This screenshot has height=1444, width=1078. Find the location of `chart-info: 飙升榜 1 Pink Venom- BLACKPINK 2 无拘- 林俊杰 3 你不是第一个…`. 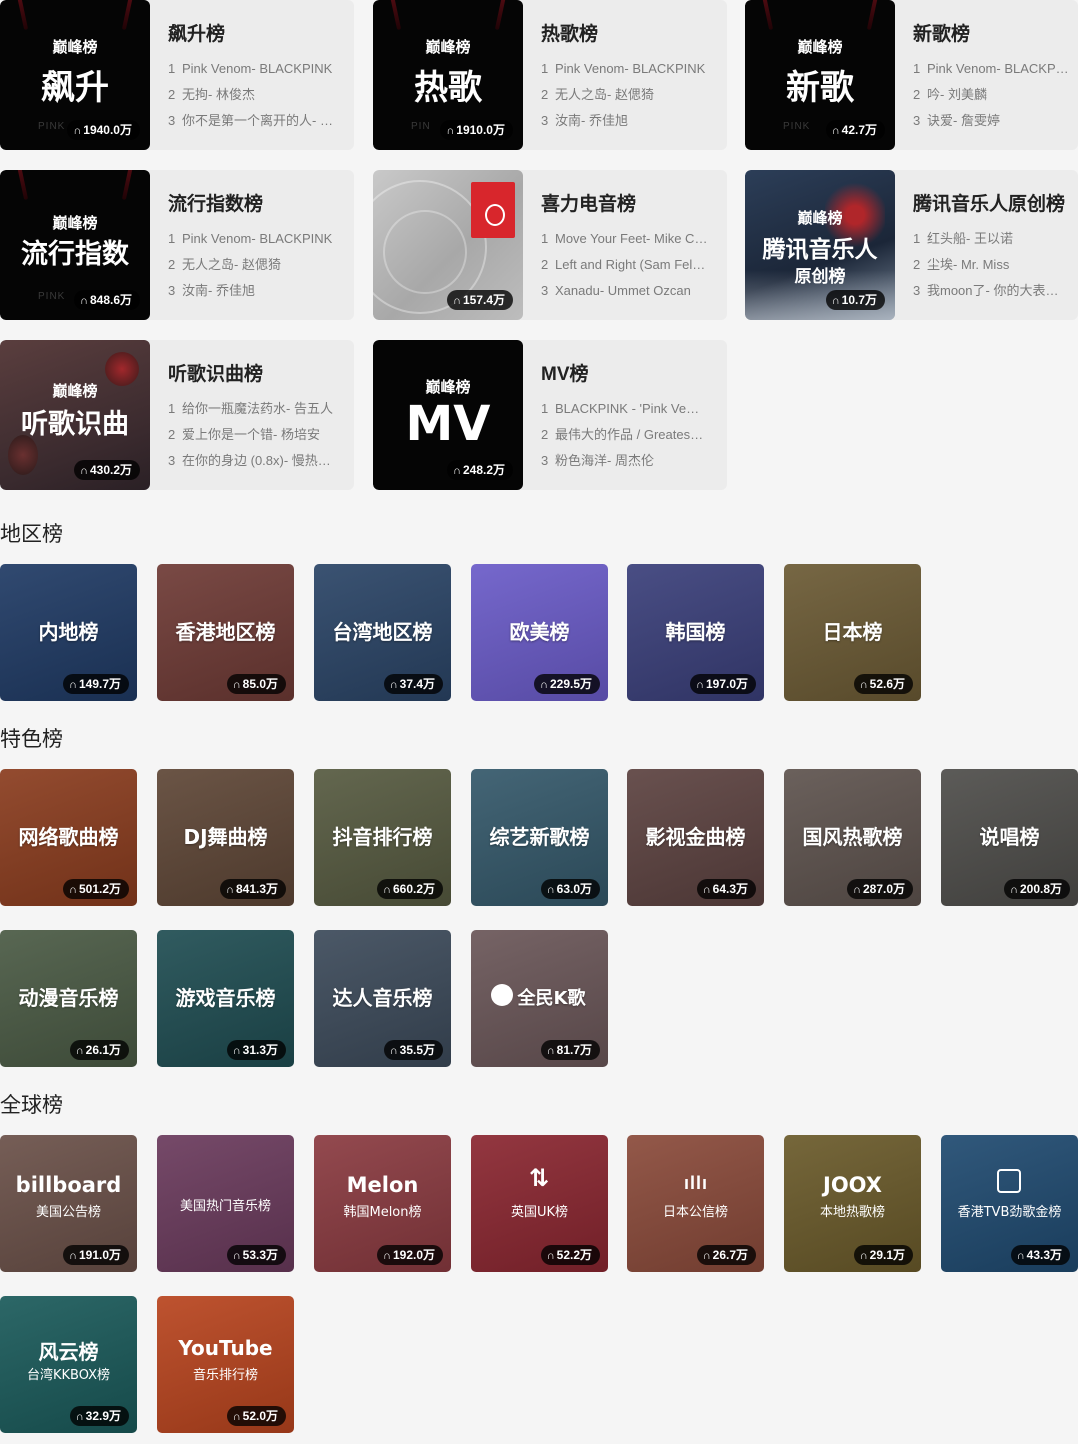

chart-info: 飙升榜 1 Pink Venom- BLACKPINK 2 无拘- 林俊杰 3 你不是第一个… is located at coordinates (258, 78).